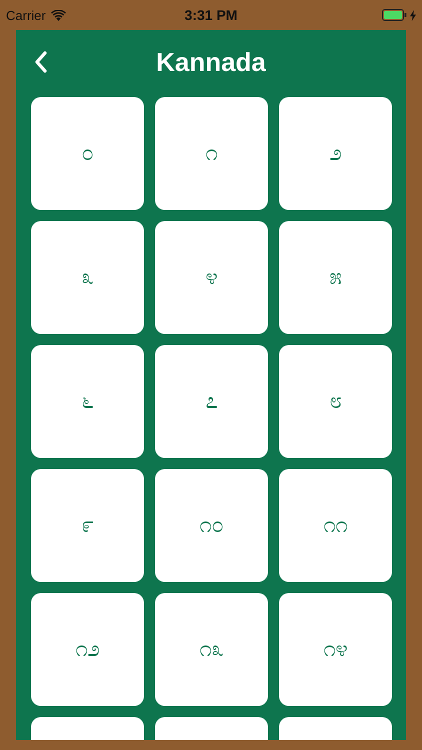 The width and height of the screenshot is (422, 750). What do you see at coordinates (335, 277) in the screenshot?
I see `numeral-card: ೫` at bounding box center [335, 277].